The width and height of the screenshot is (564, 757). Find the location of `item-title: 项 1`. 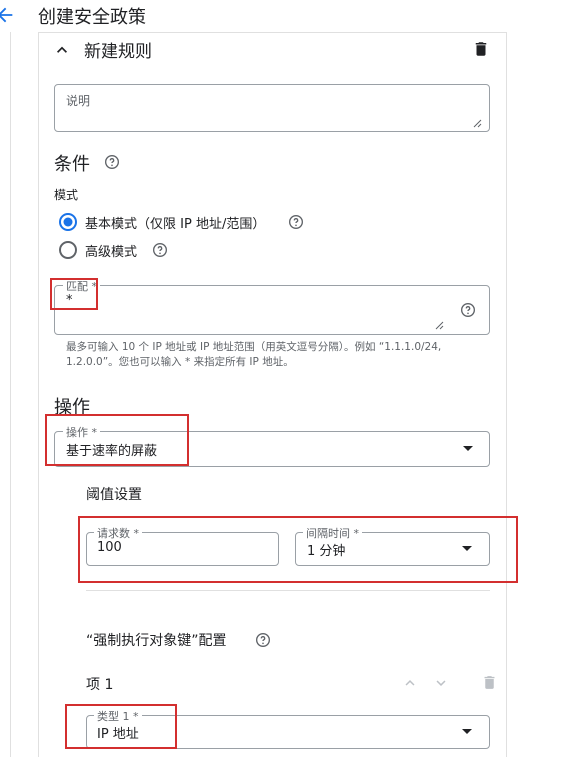

item-title: 项 1 is located at coordinates (100, 685).